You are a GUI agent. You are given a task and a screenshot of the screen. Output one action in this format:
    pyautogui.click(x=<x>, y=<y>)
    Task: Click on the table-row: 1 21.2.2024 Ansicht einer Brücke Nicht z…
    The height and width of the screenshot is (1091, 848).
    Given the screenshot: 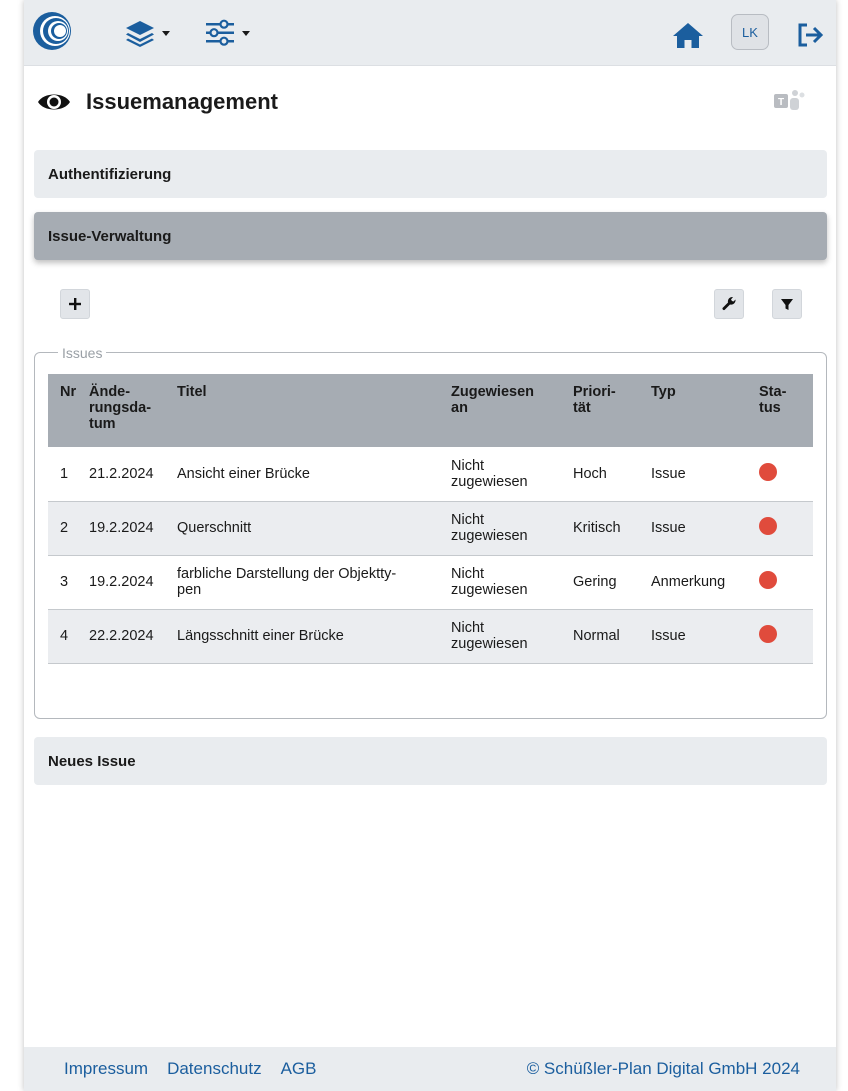 What is the action you would take?
    pyautogui.click(x=430, y=474)
    